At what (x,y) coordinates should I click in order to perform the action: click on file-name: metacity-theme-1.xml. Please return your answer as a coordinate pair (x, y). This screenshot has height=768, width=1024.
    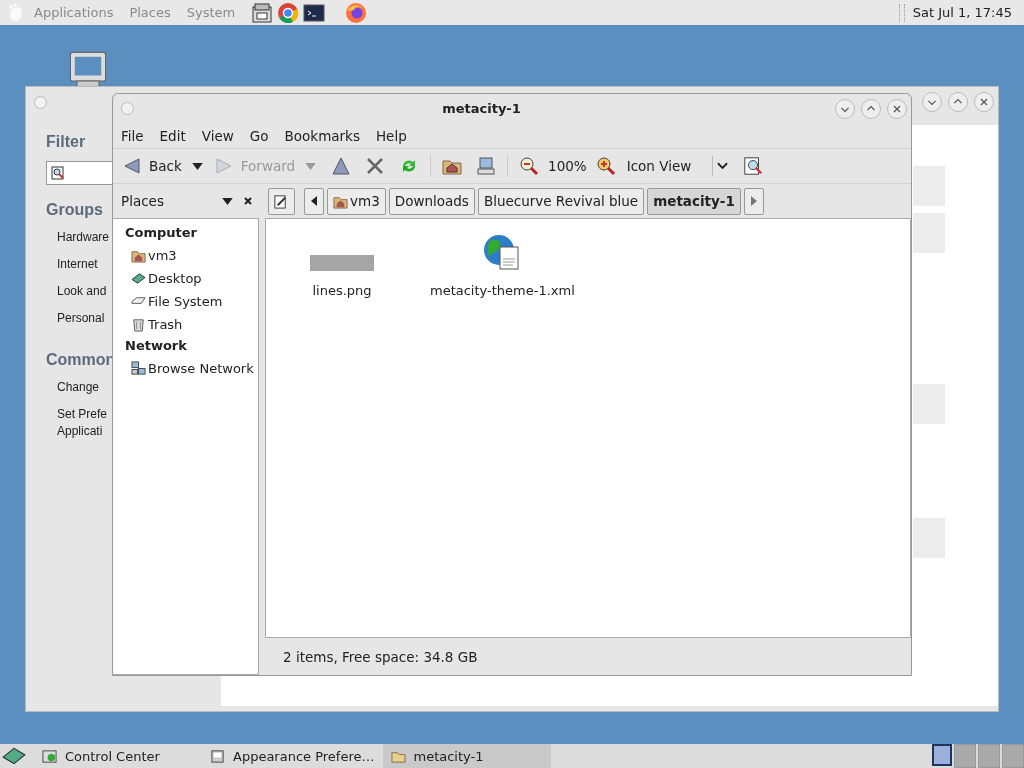
    Looking at the image, I should click on (502, 290).